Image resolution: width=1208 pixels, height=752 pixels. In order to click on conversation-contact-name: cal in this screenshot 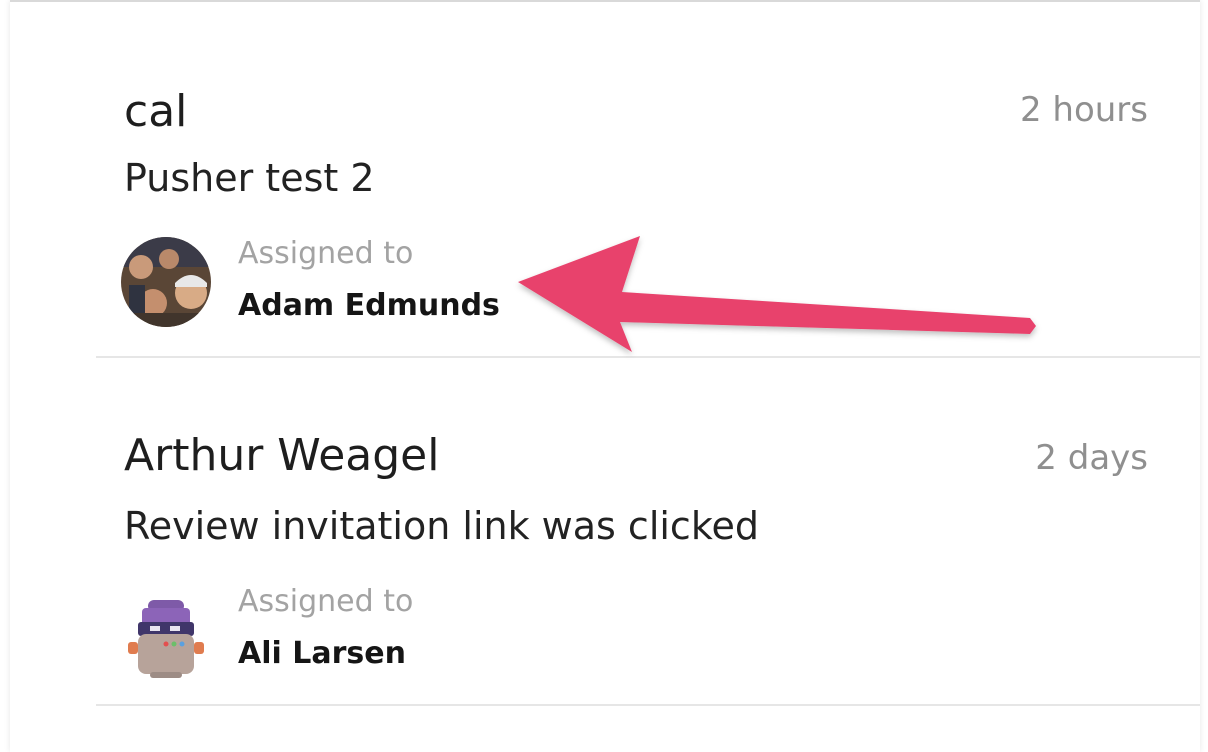, I will do `click(156, 111)`.